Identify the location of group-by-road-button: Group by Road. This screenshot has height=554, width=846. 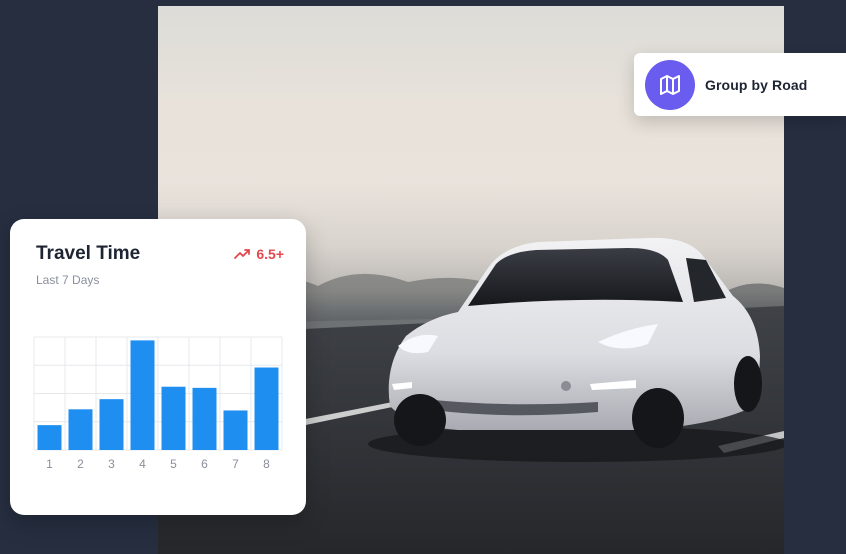
(740, 84).